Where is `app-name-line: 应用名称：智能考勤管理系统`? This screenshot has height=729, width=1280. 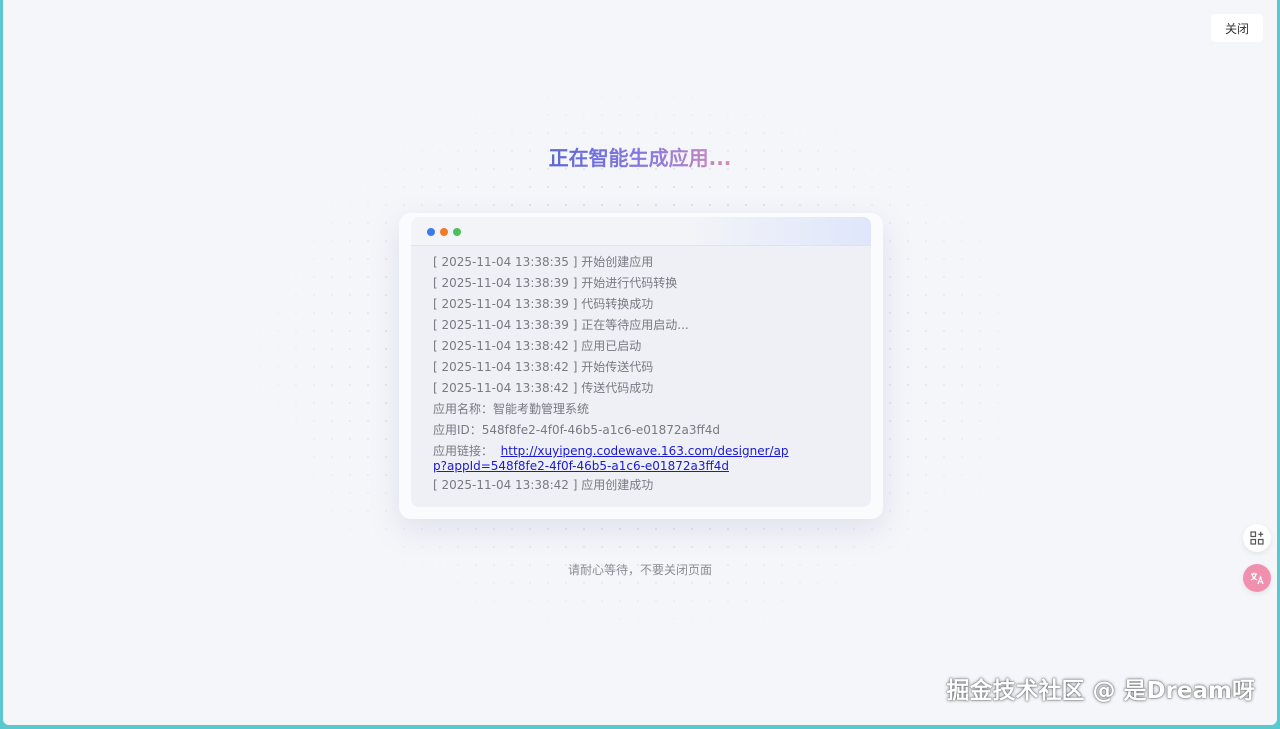 app-name-line: 应用名称：智能考勤管理系统 is located at coordinates (642, 409).